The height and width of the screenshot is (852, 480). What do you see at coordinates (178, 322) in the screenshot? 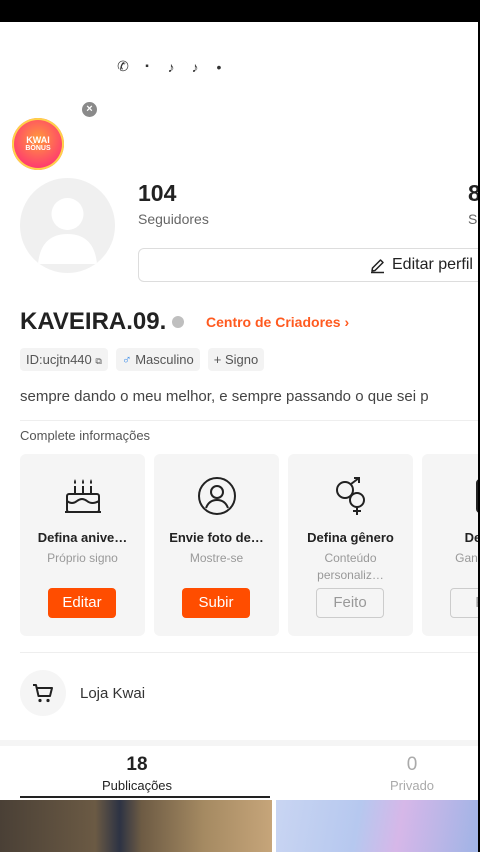
I see `verification-badge-icon` at bounding box center [178, 322].